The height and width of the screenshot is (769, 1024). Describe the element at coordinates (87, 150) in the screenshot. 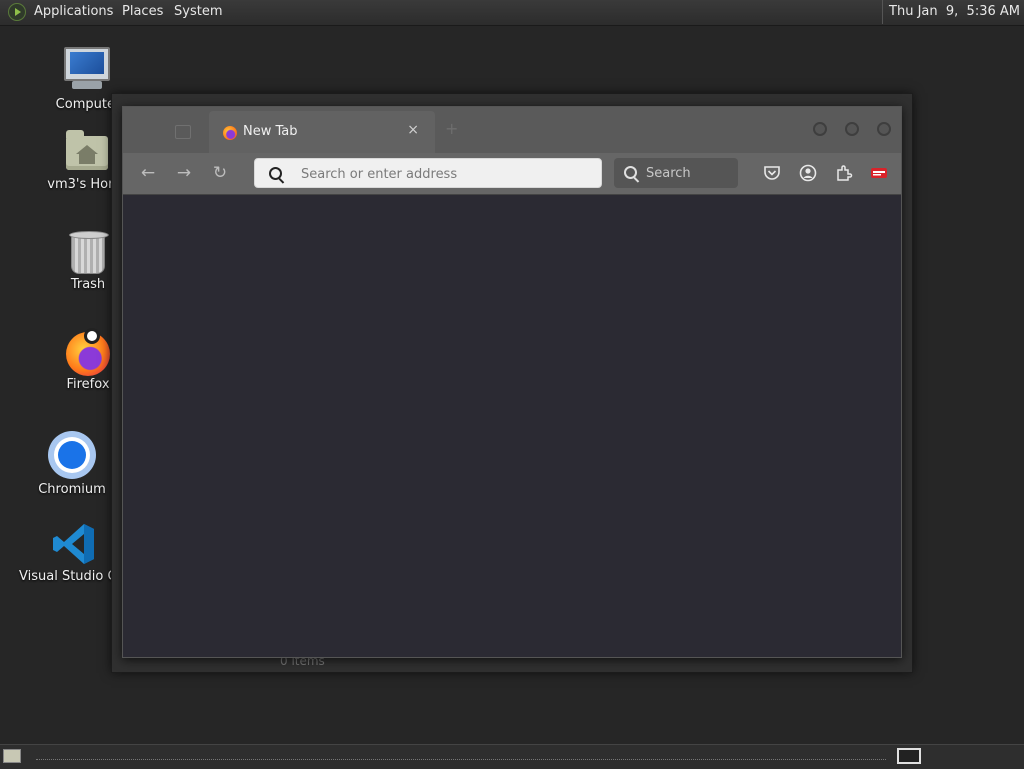

I see `home-folder-icon` at that location.